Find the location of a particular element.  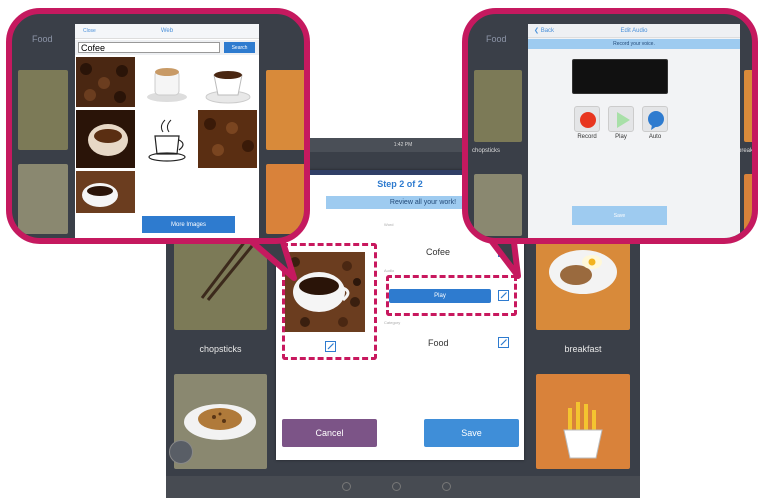

web-title: Web is located at coordinates (167, 31).